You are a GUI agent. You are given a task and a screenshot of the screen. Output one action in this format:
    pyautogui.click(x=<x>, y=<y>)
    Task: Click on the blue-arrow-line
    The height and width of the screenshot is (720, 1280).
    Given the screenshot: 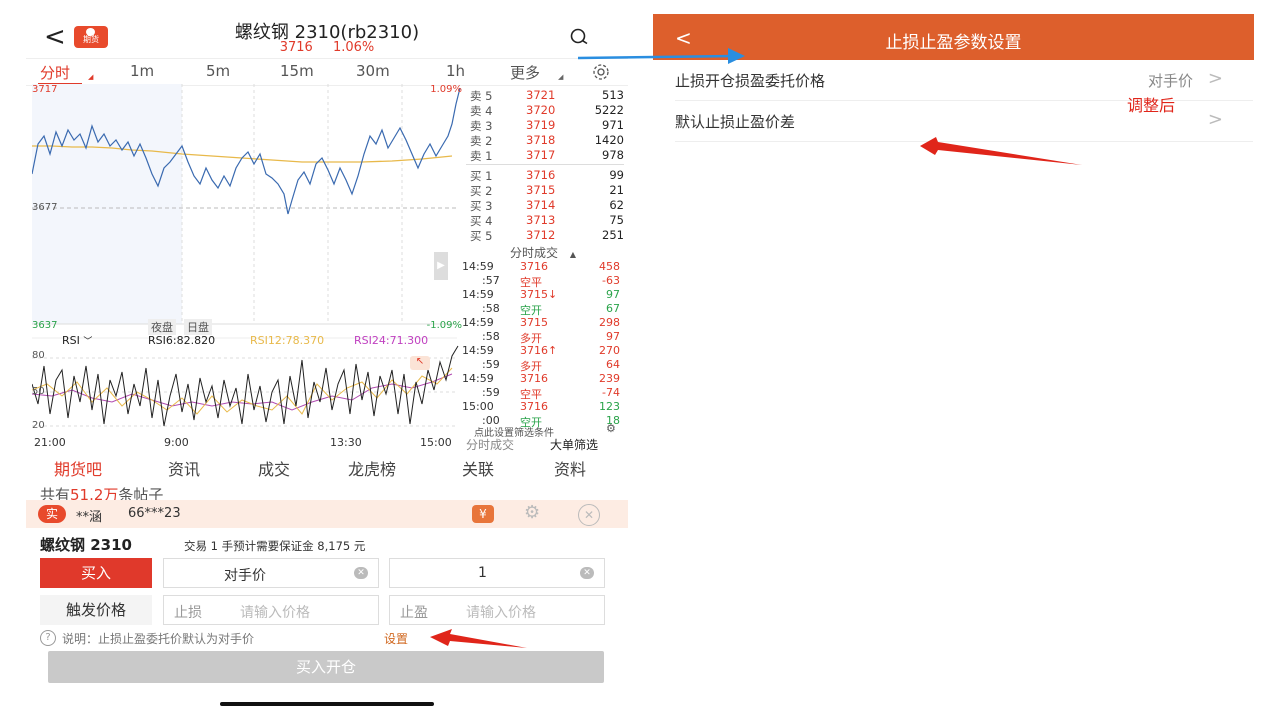 What is the action you would take?
    pyautogui.click(x=656, y=57)
    